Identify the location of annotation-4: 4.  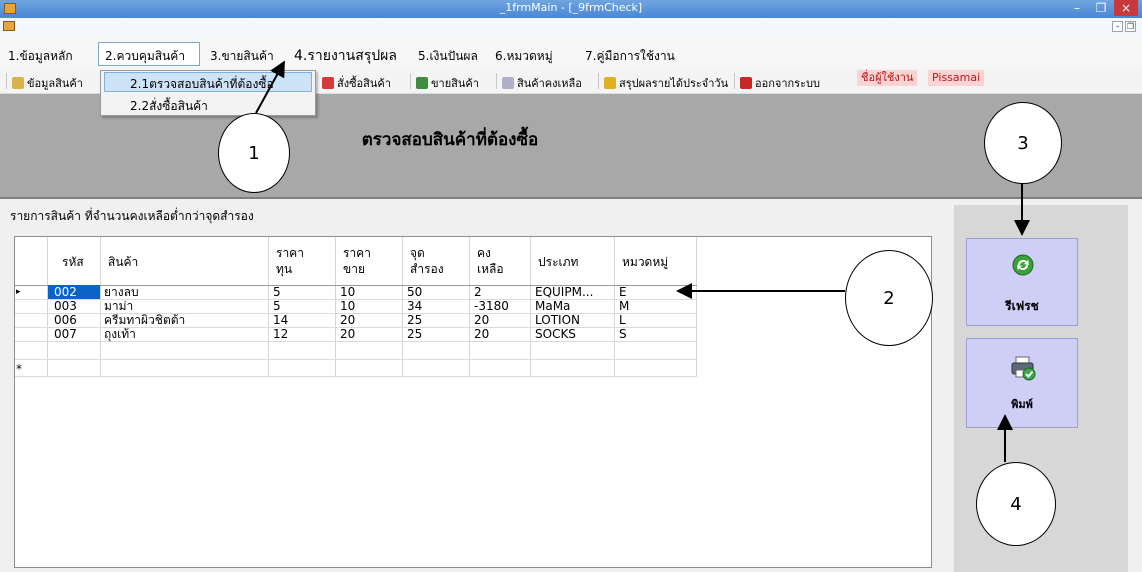
(1016, 504).